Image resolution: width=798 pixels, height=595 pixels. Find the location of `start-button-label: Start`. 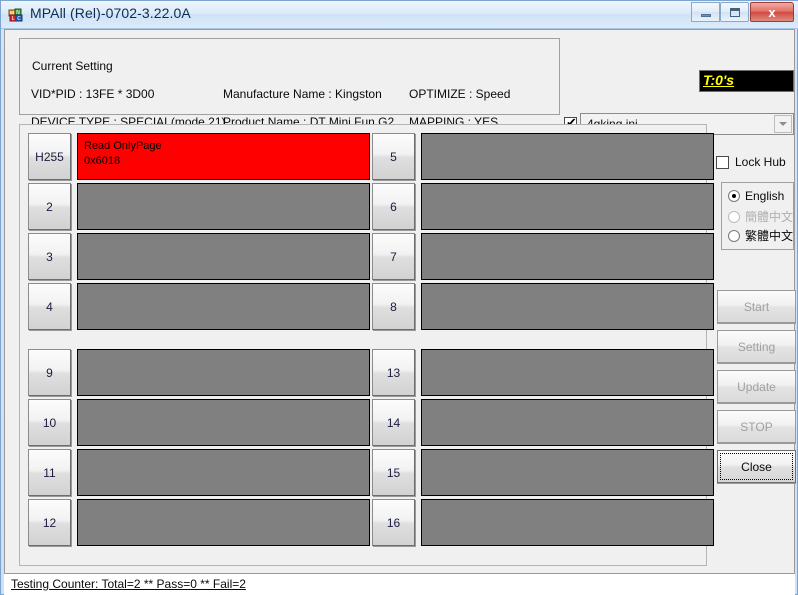

start-button-label: Start is located at coordinates (756, 306).